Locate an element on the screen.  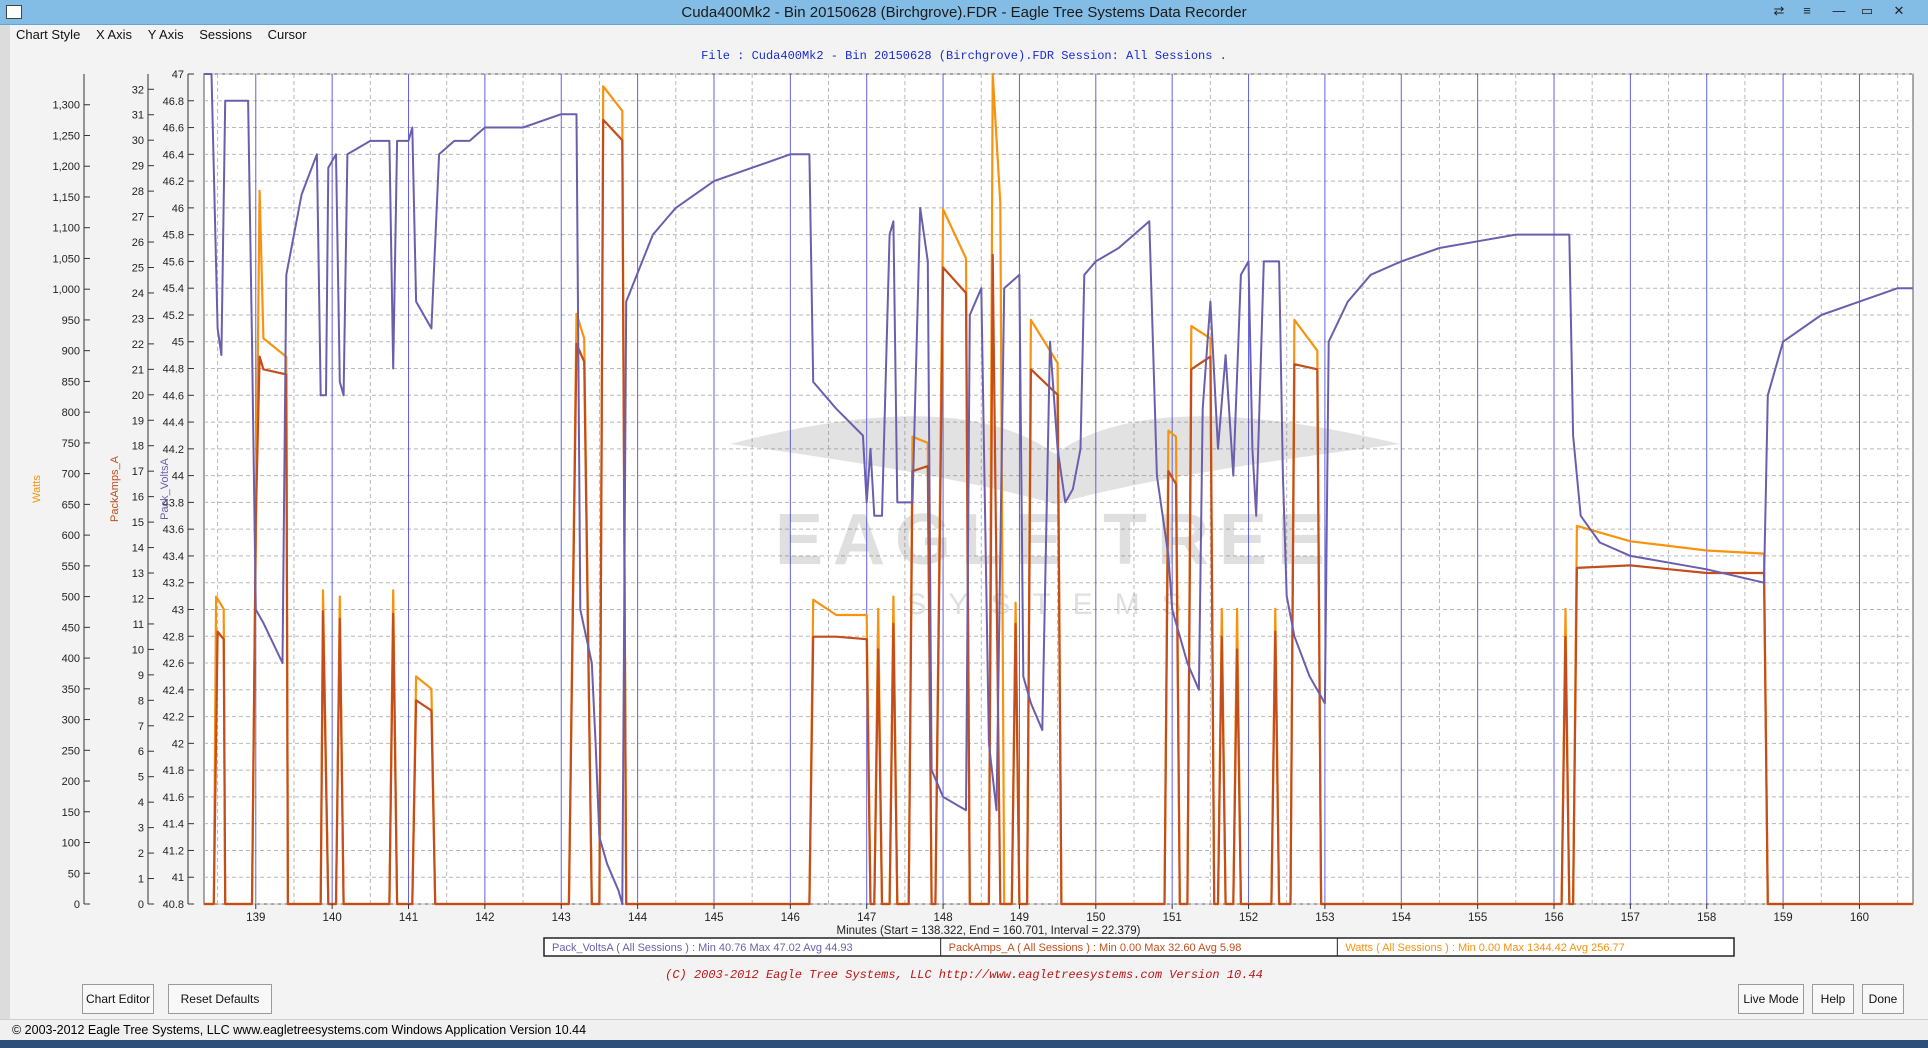
y-tick-label-volts: 43.6 is located at coordinates (173, 530).